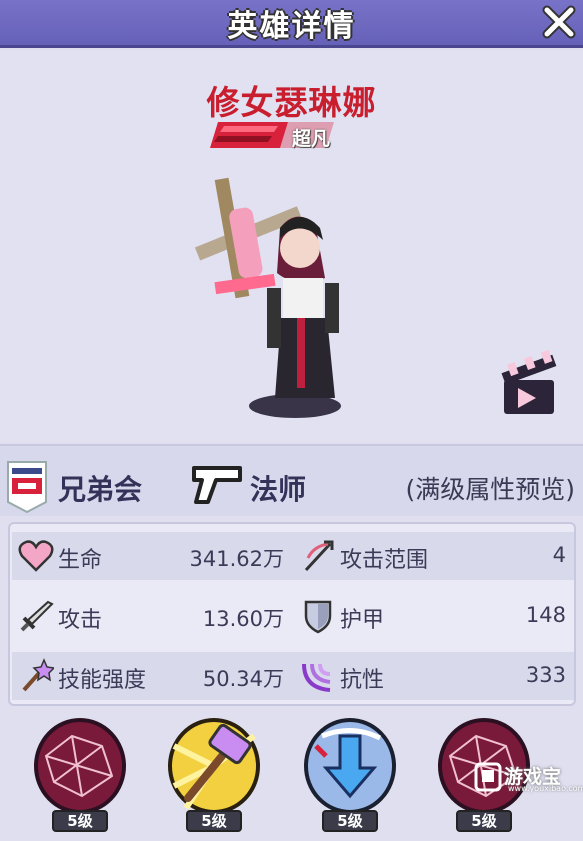 This screenshot has width=583, height=841. I want to click on resistance-icon, so click(316, 677).